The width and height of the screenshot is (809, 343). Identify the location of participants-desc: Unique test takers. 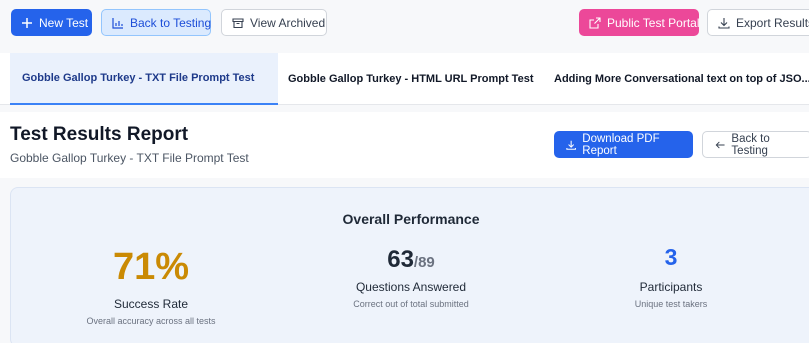
(671, 304).